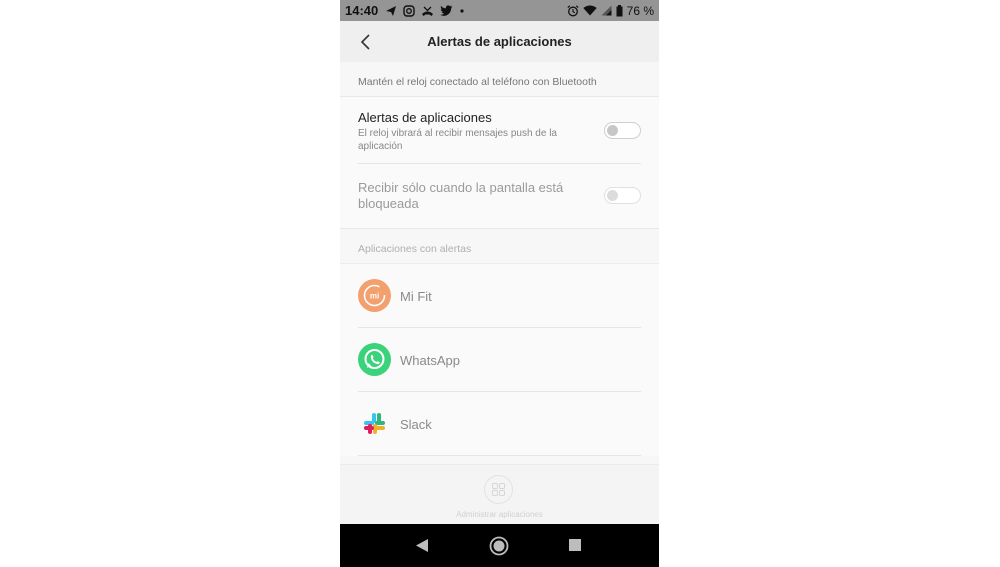  What do you see at coordinates (640, 10) in the screenshot?
I see `battery-percent: 76 %` at bounding box center [640, 10].